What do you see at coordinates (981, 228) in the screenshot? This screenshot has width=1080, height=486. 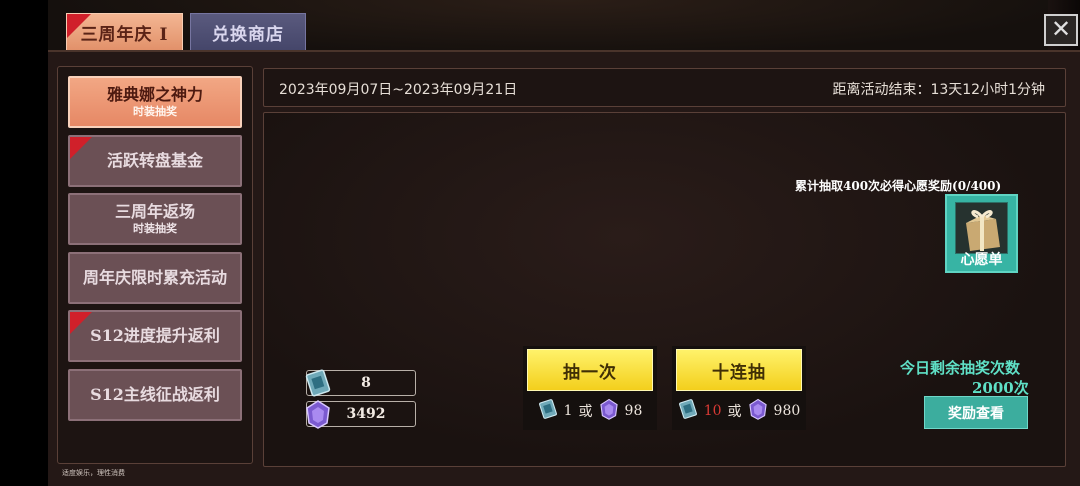 I see `gift-box-icon` at bounding box center [981, 228].